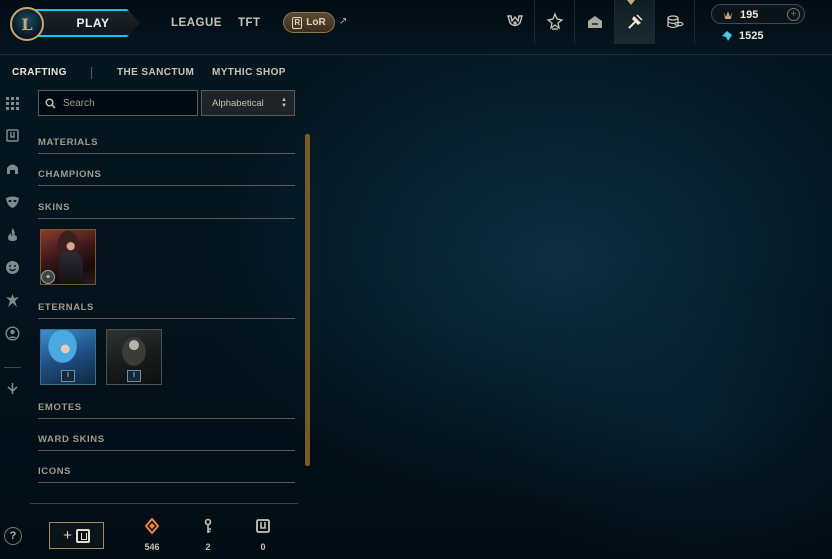  I want to click on blue-essence-value: 195, so click(749, 15).